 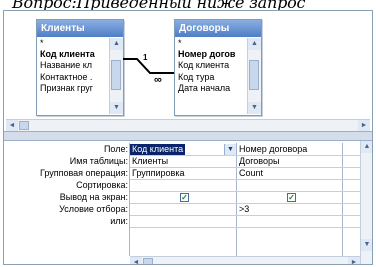 I want to click on grid-row-field: Код клиента ▼ Номер договора, so click(x=182, y=149).